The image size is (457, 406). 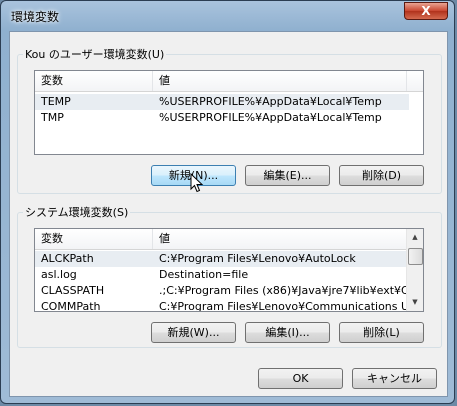 I want to click on cancel-button: キャンセル, so click(x=394, y=378).